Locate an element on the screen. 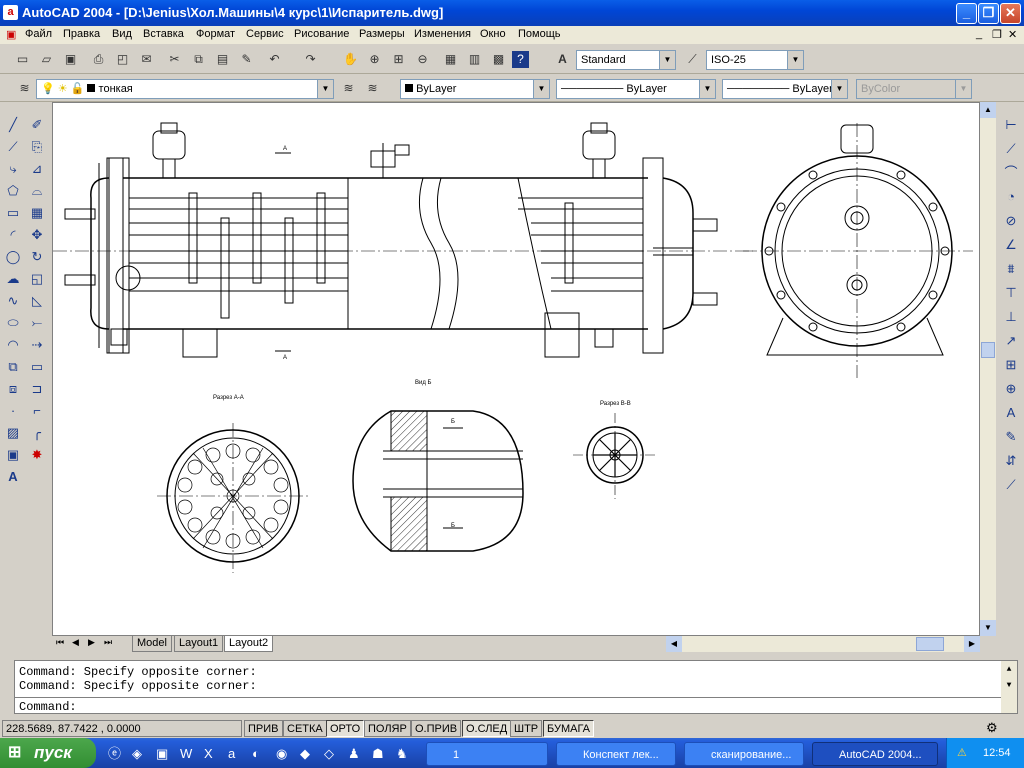 Image resolution: width=1024 pixels, height=768 pixels. explorer-icon: ▣ is located at coordinates (162, 754).